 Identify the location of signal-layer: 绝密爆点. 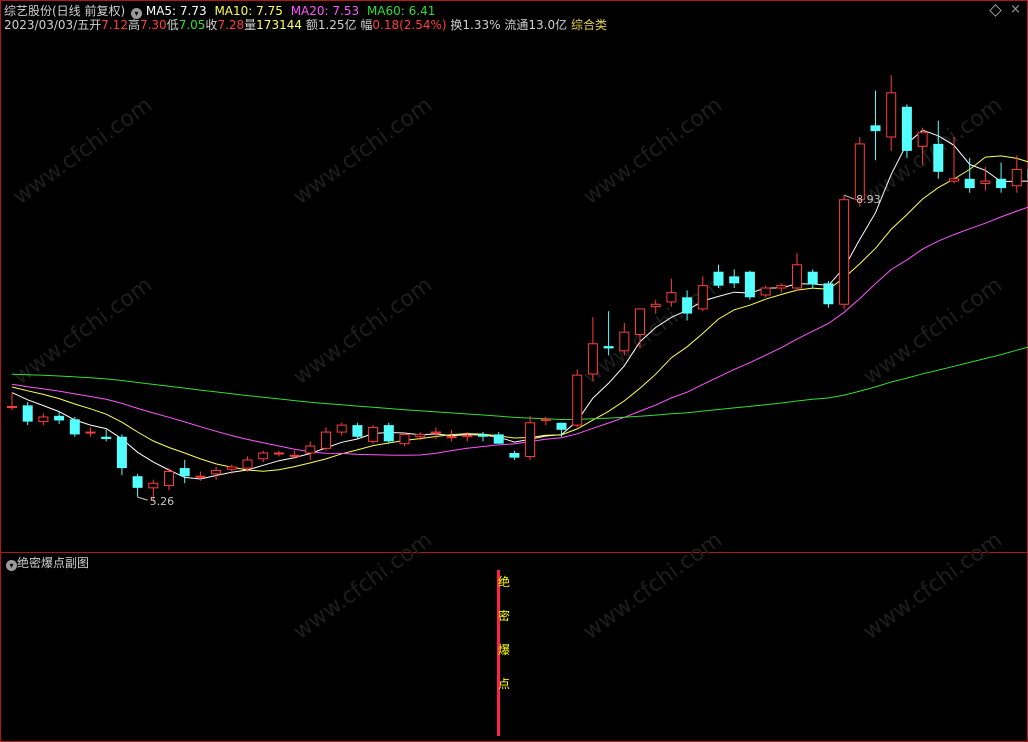
(503, 653).